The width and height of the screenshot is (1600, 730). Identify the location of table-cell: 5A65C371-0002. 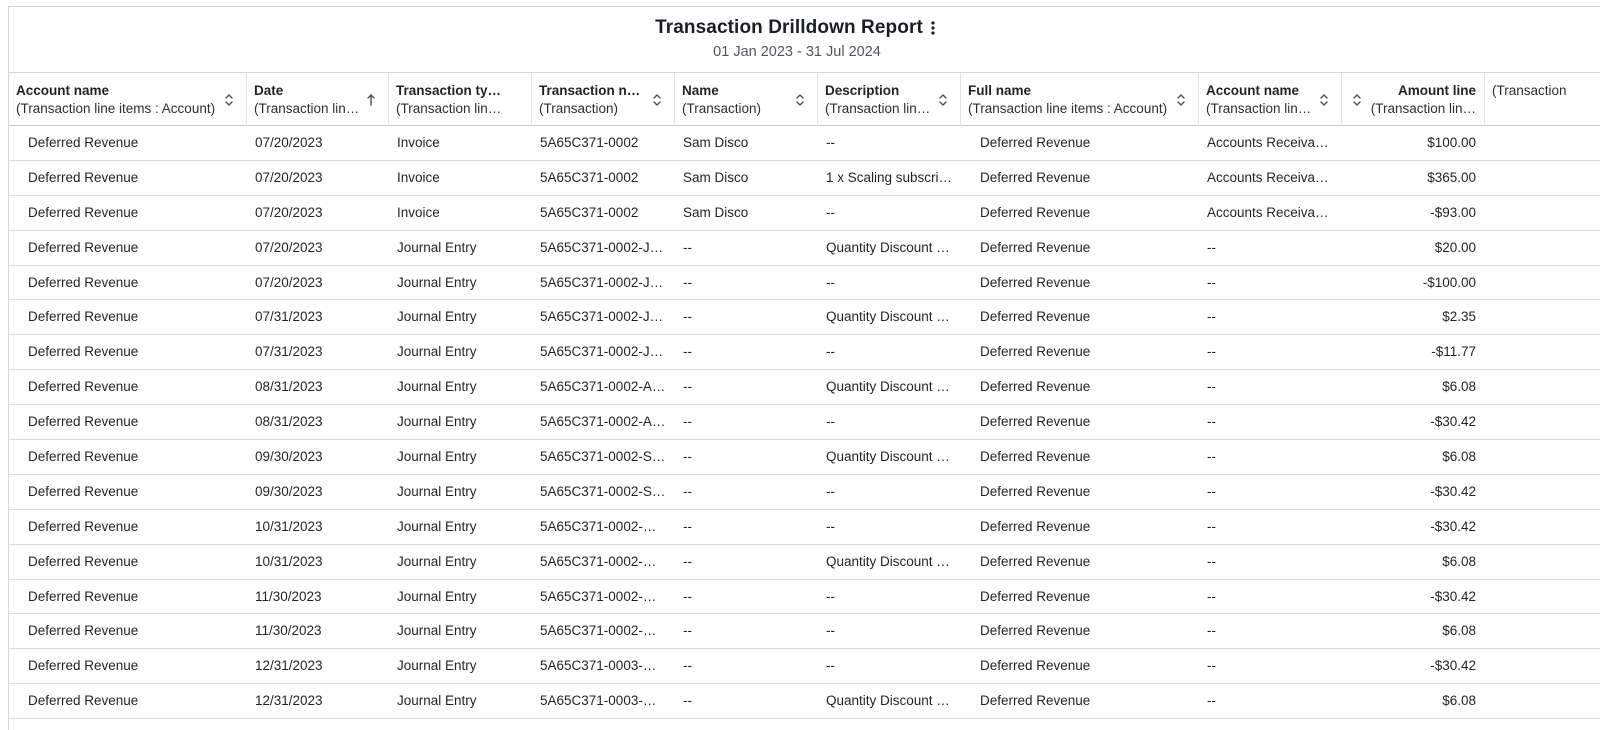
(589, 212).